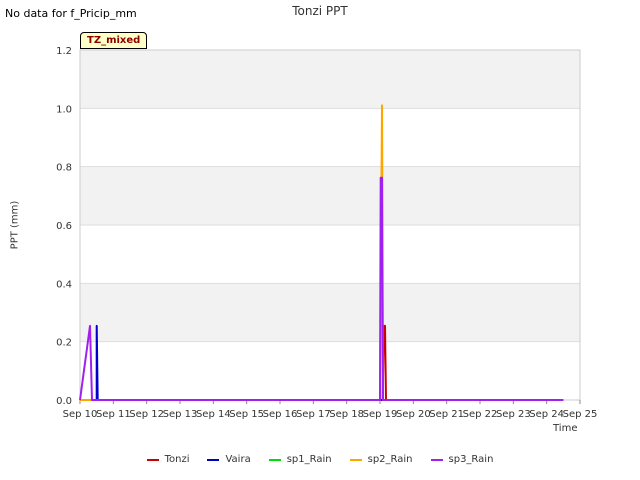  I want to click on x-tick-label: Sep 13, so click(180, 414).